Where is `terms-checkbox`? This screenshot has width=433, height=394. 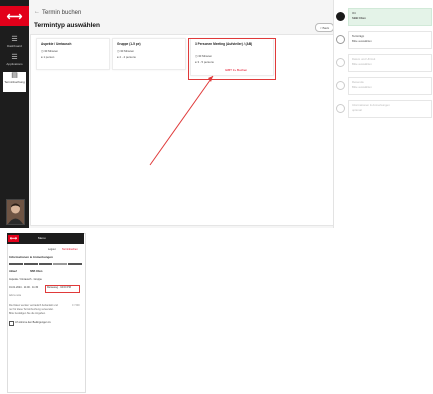 terms-checkbox is located at coordinates (11, 323).